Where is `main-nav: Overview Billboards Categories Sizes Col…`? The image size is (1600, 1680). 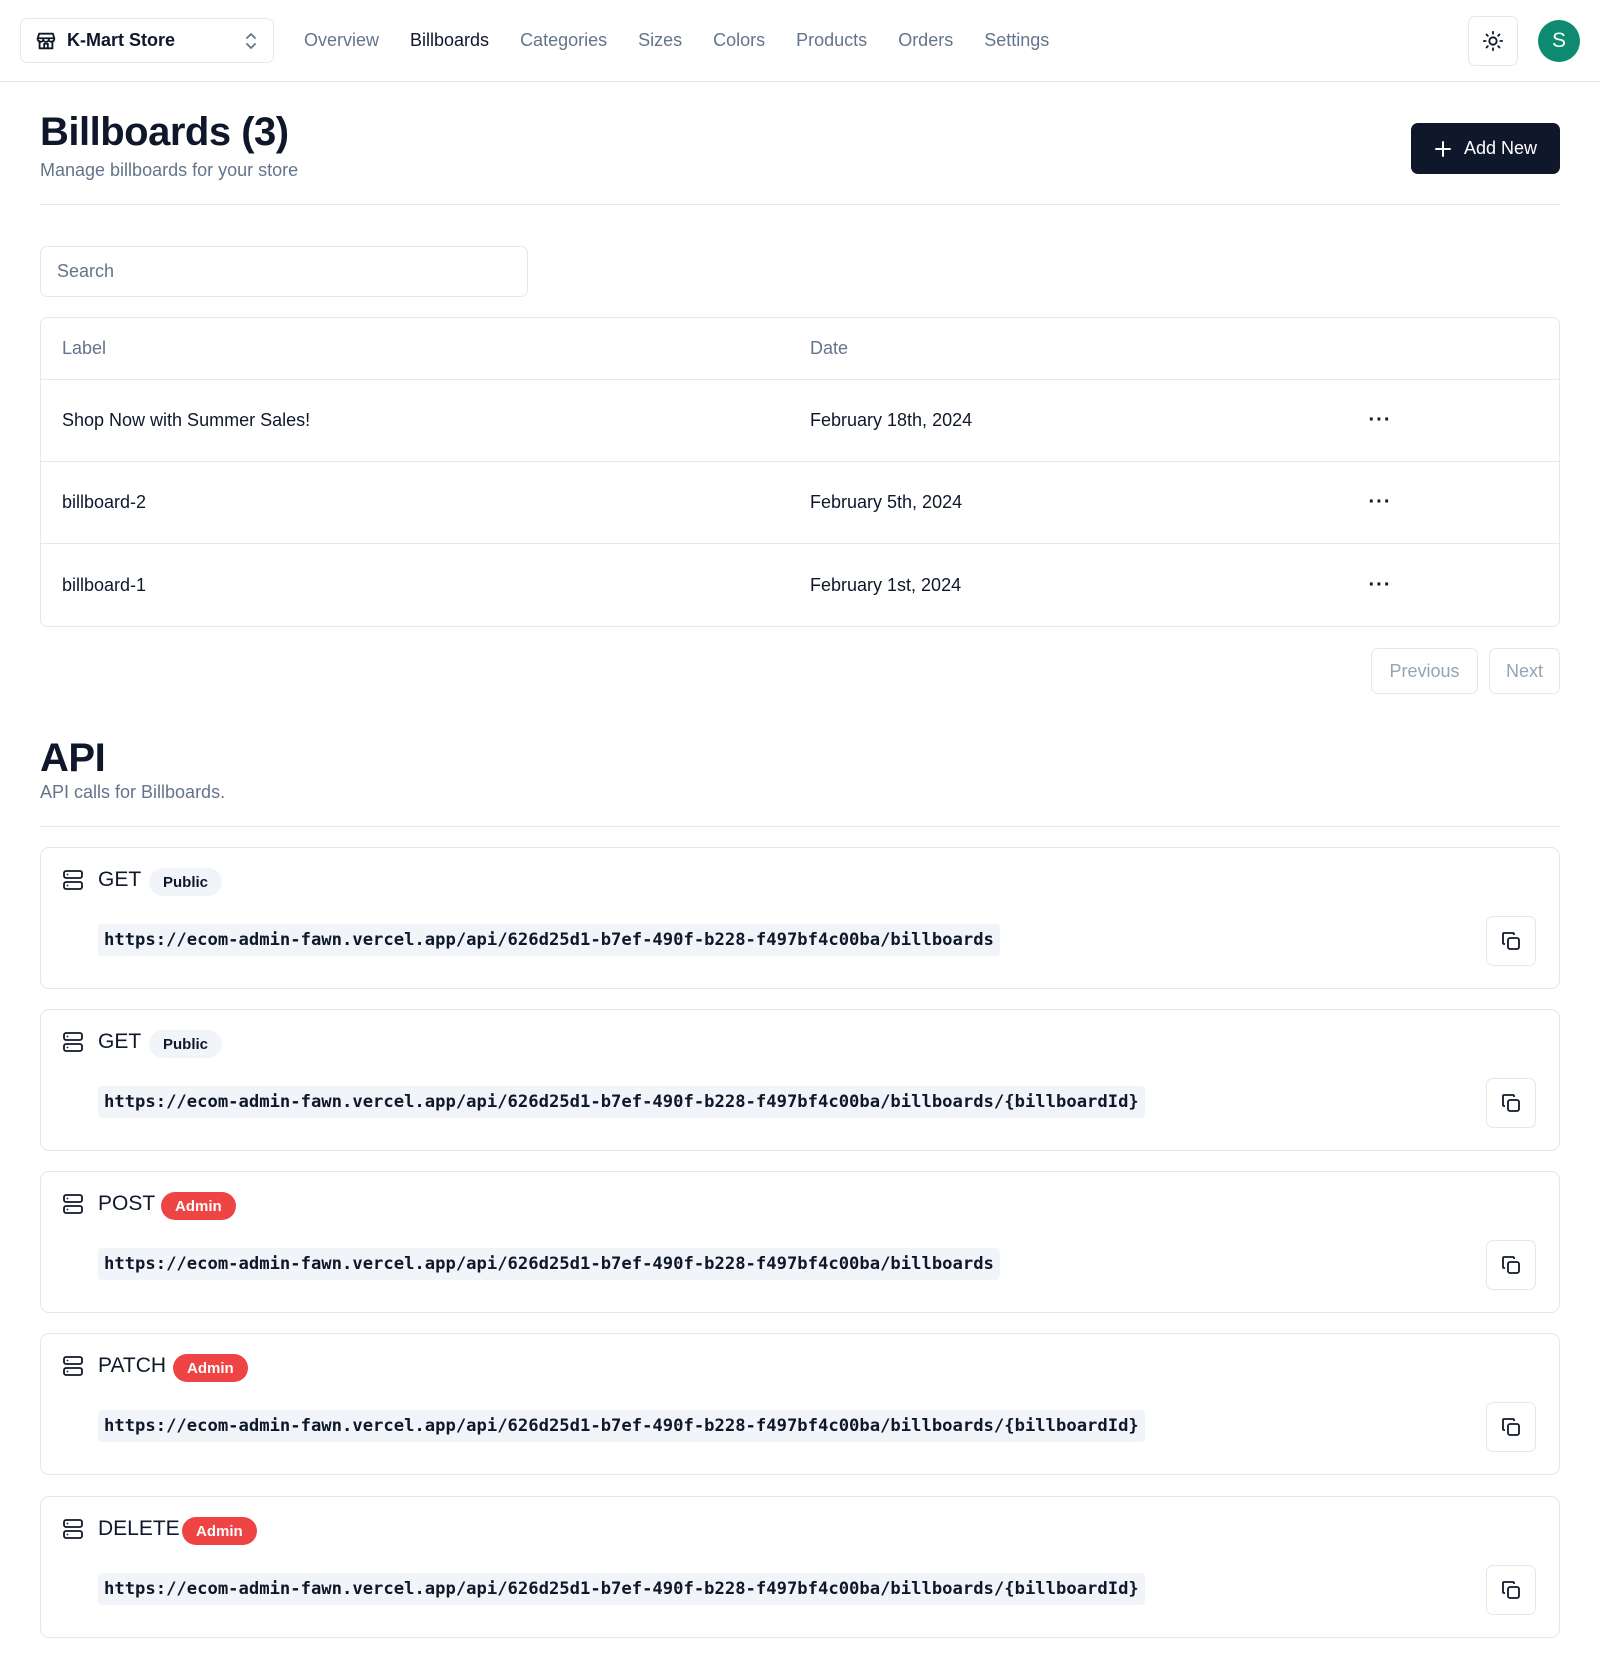 main-nav: Overview Billboards Categories Sizes Col… is located at coordinates (692, 40).